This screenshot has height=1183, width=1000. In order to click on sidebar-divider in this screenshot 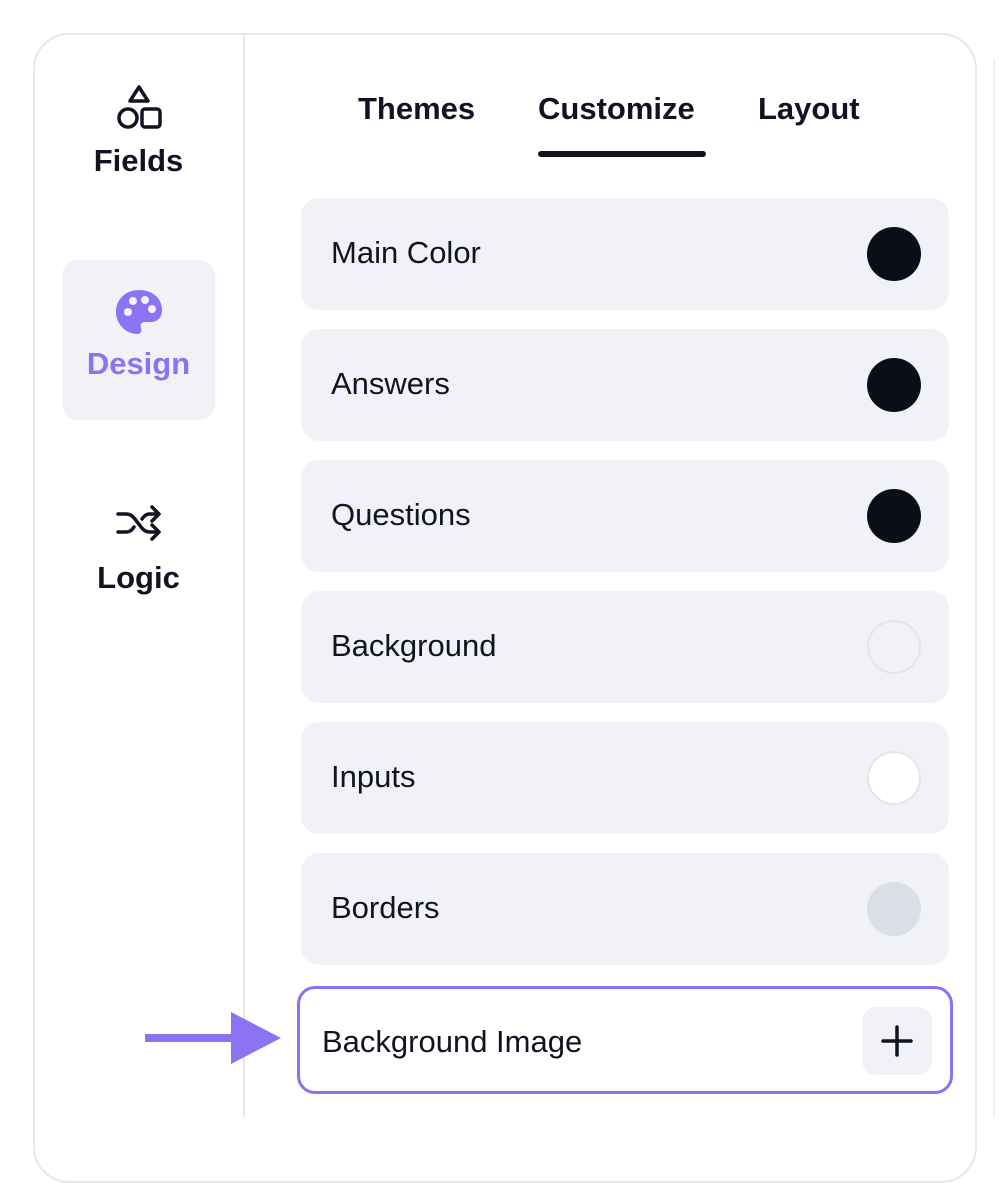, I will do `click(244, 576)`.